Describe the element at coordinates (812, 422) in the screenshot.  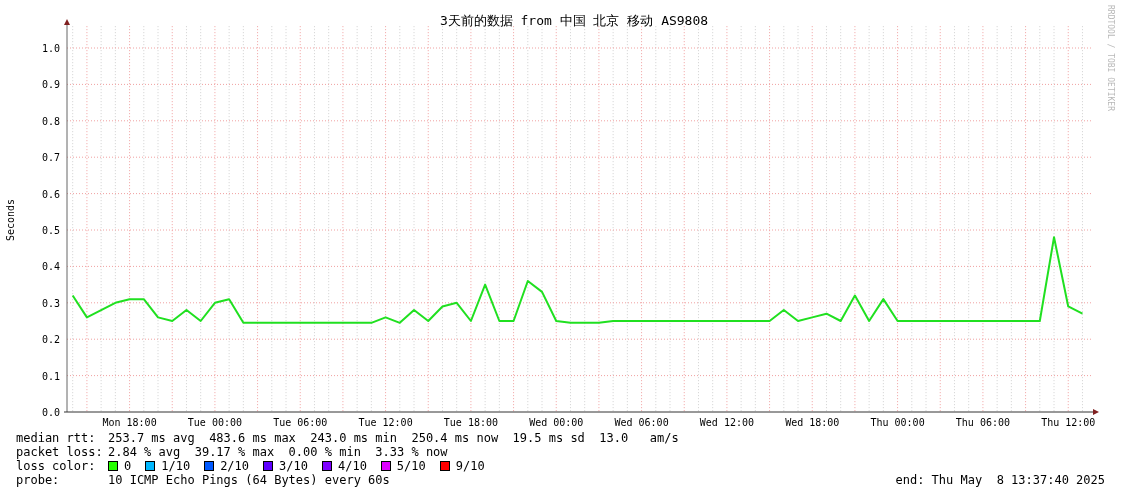
I see `axis-label: Wed 18:00` at that location.